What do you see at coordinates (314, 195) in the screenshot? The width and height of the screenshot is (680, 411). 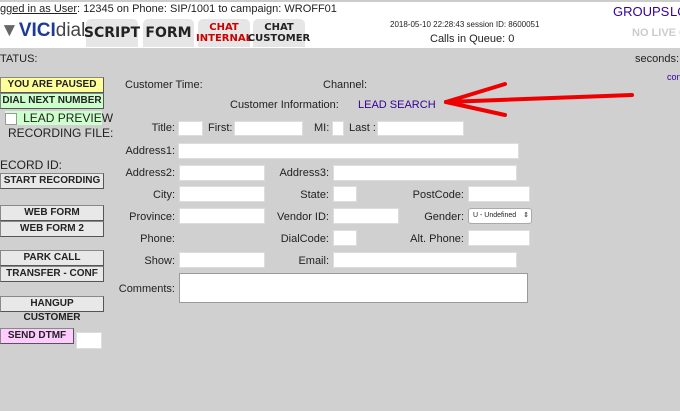 I see `state-label: State:` at bounding box center [314, 195].